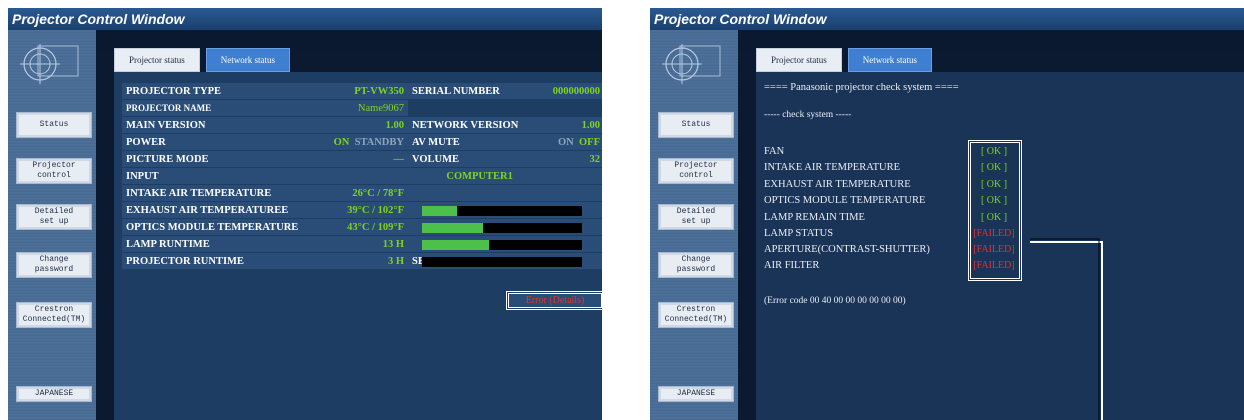  I want to click on input-value: COMPUTER1, so click(434, 176).